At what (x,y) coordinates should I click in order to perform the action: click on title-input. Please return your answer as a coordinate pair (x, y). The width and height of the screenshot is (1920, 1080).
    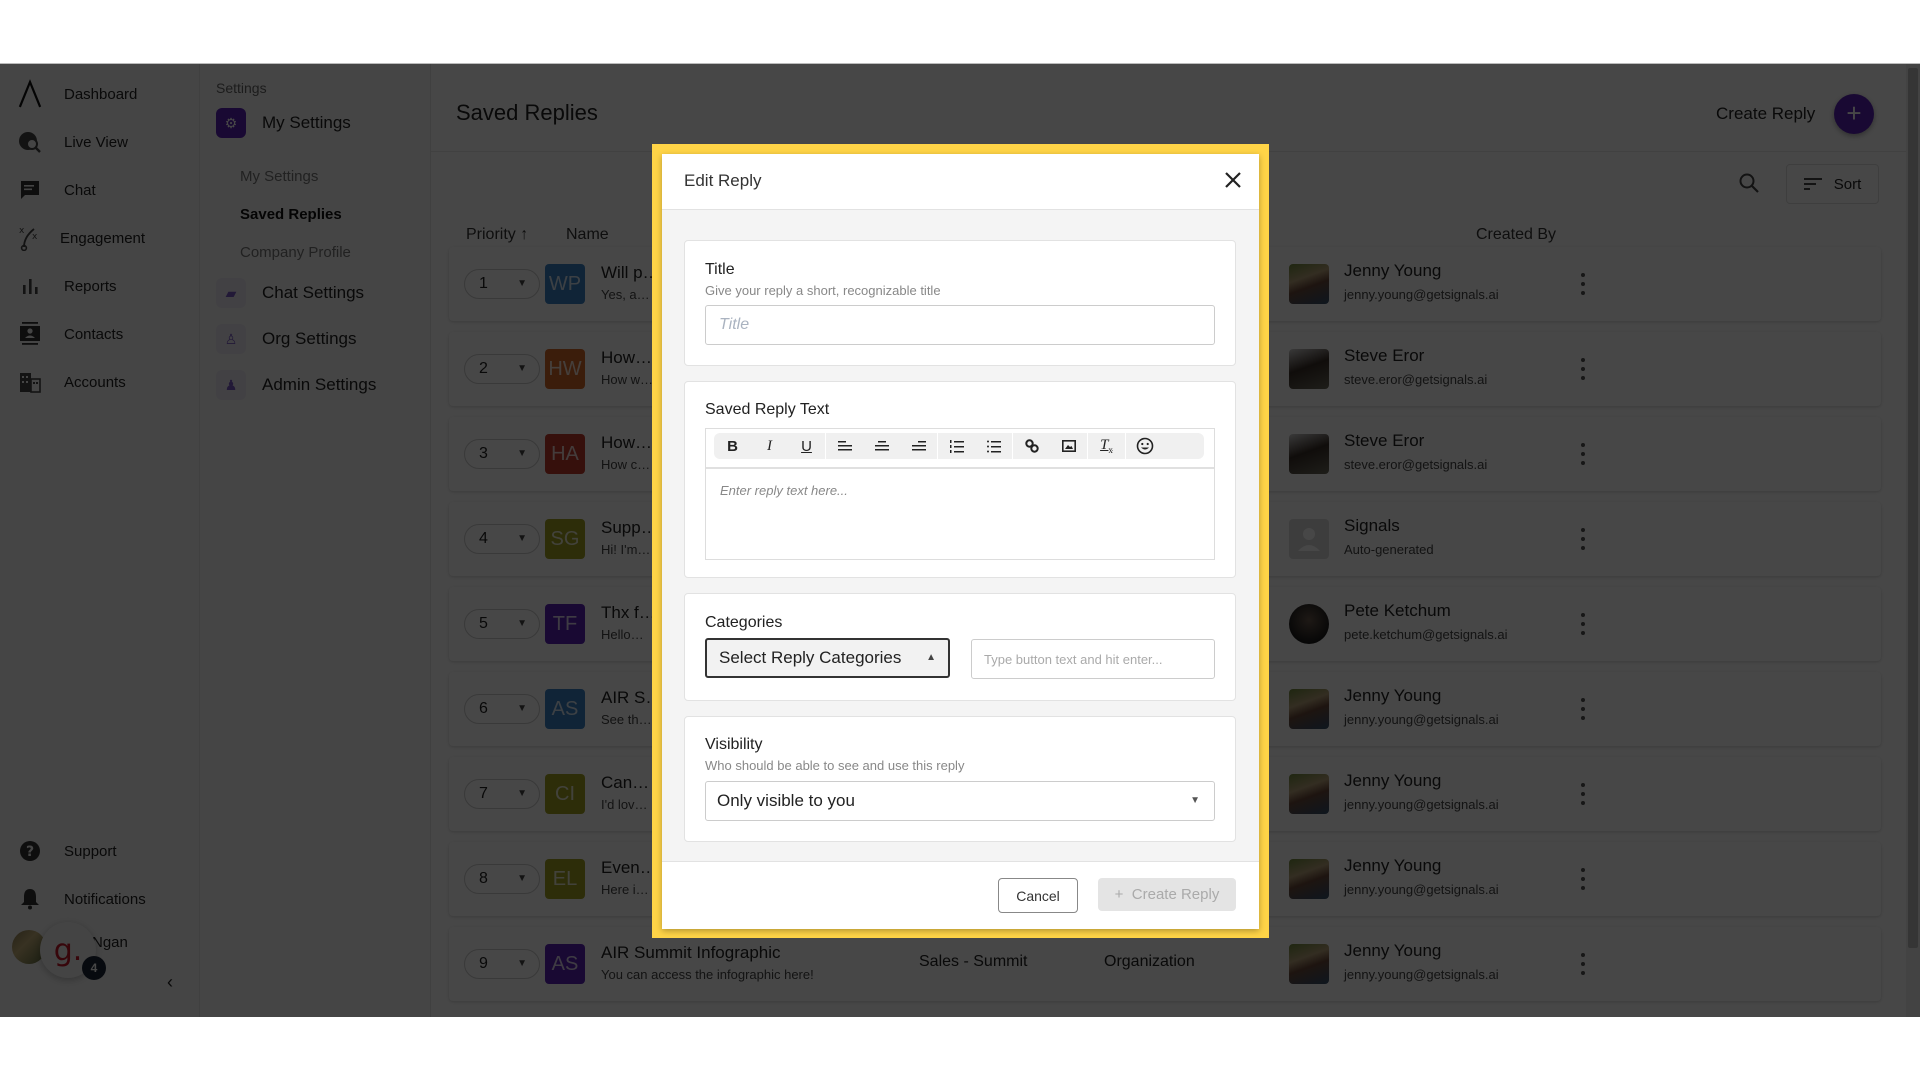
    Looking at the image, I should click on (960, 325).